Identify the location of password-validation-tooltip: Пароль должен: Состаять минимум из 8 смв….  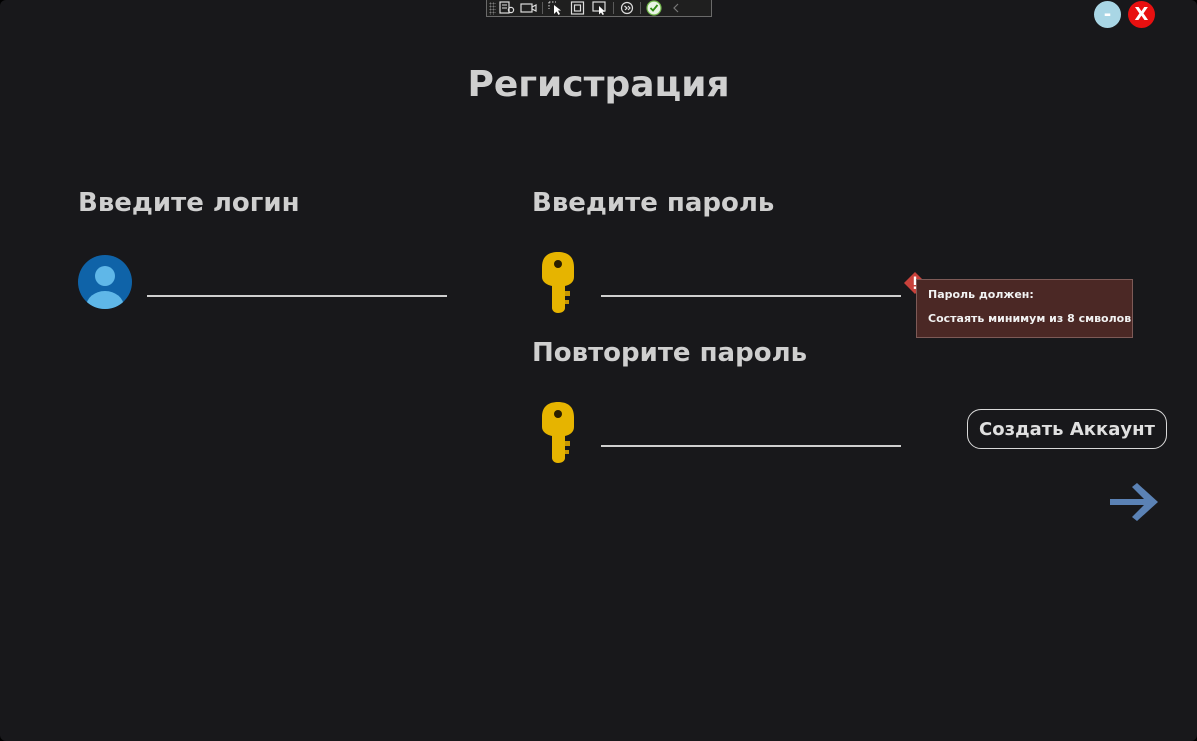
(1024, 308).